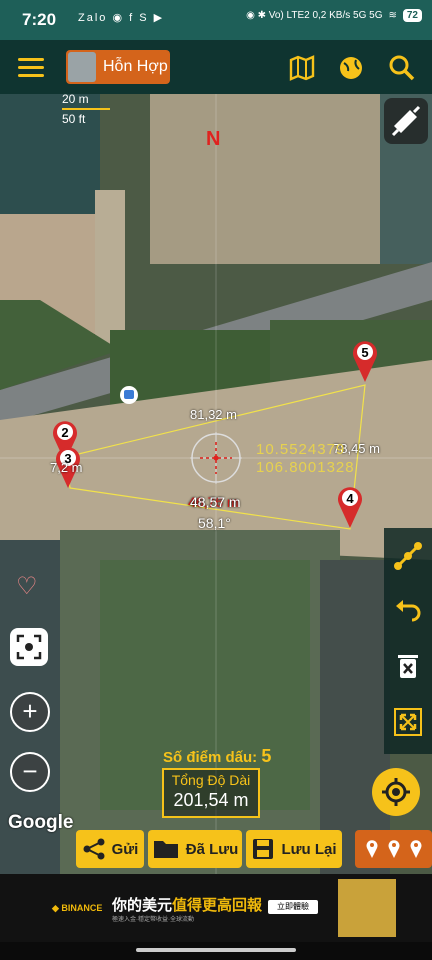 The height and width of the screenshot is (960, 432). I want to click on points-label: Số điểm dấu:, so click(210, 757).